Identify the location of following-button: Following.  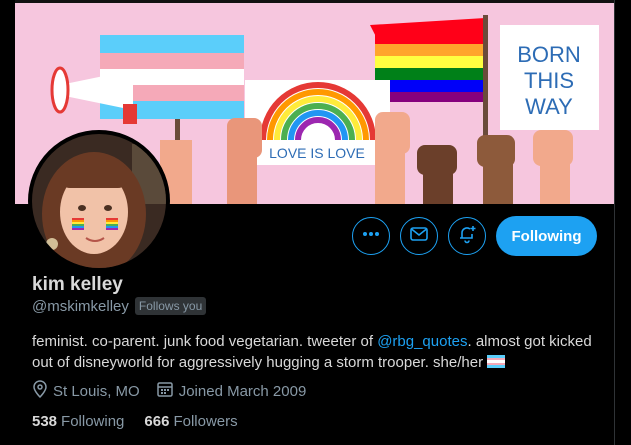
(546, 236).